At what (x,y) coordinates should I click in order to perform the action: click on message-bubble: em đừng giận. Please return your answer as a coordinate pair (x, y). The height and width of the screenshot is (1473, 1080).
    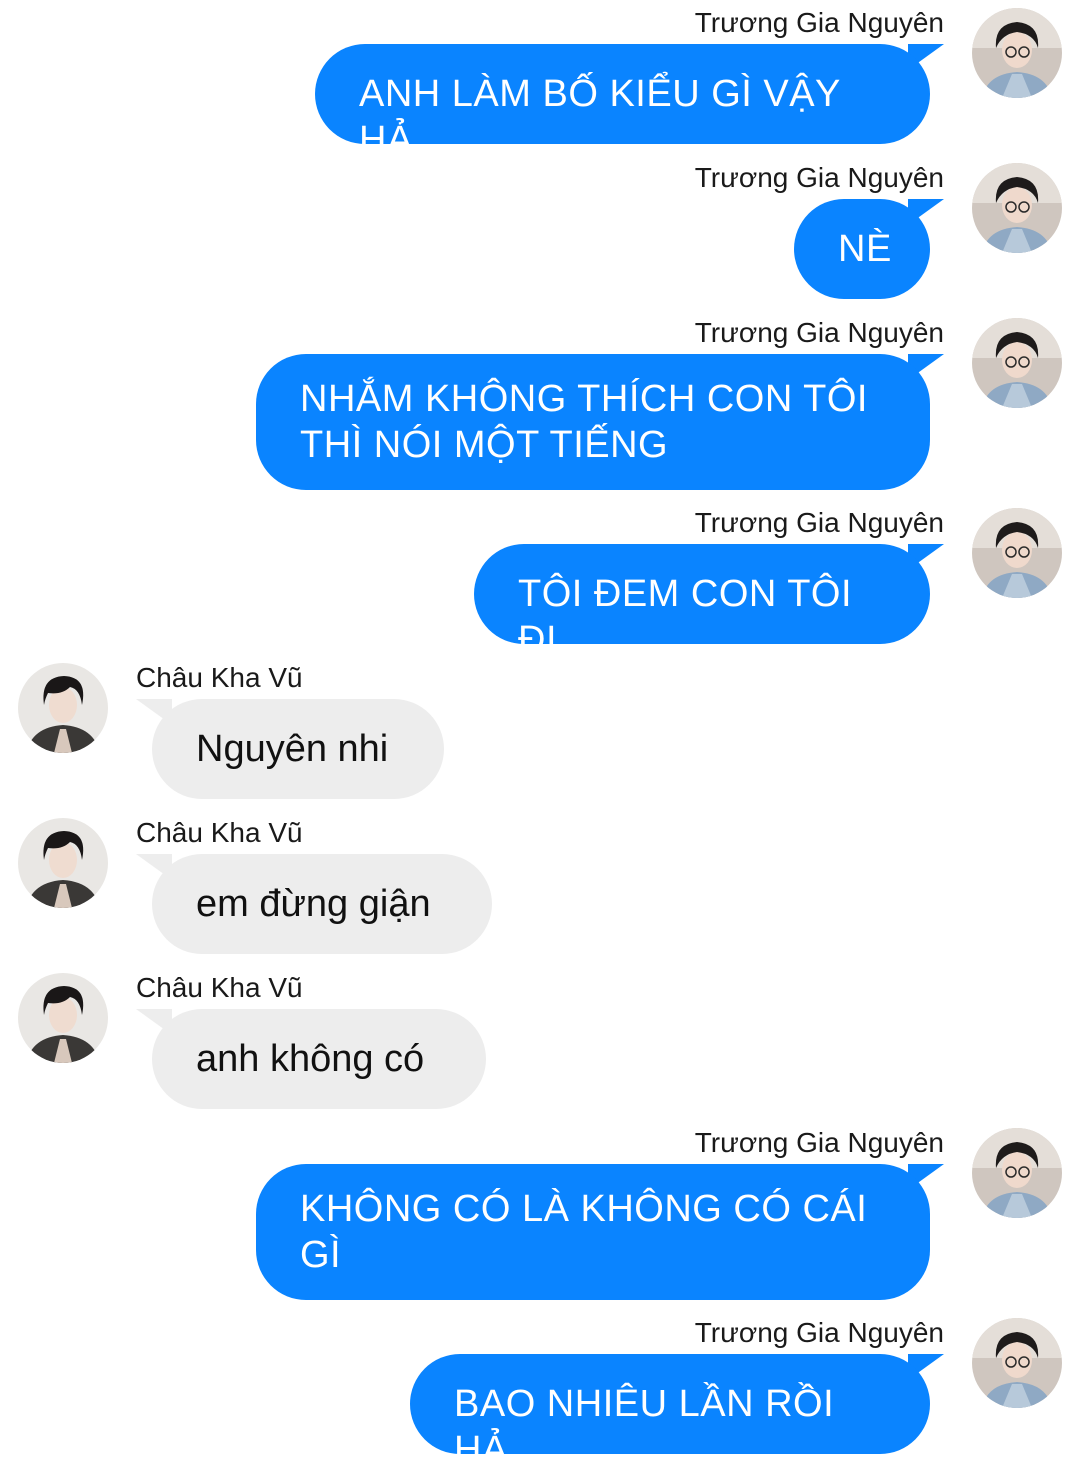
    Looking at the image, I should click on (322, 904).